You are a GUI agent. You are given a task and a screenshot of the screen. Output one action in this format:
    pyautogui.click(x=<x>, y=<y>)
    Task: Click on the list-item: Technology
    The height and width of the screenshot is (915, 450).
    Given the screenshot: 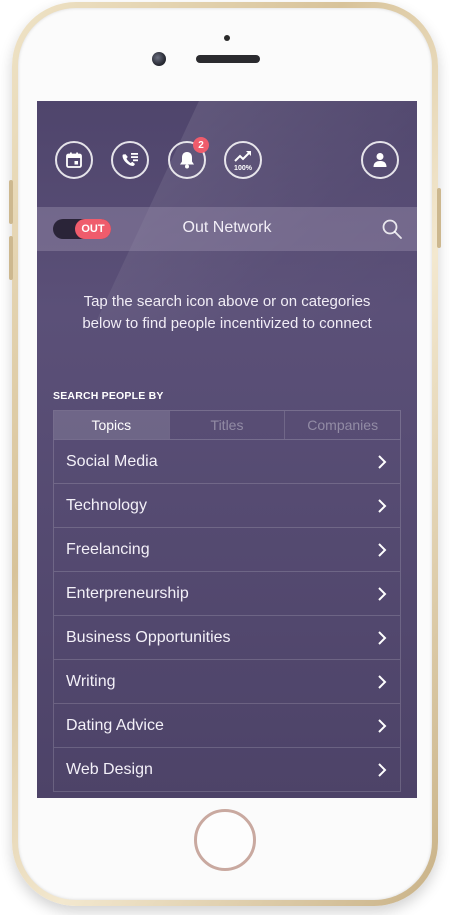 What is the action you would take?
    pyautogui.click(x=227, y=506)
    